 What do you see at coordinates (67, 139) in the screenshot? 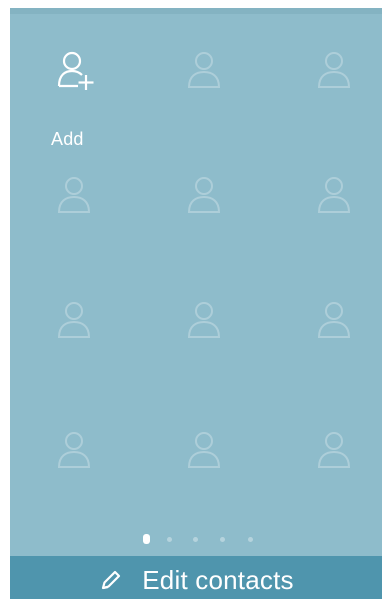
I see `add-label: Add` at bounding box center [67, 139].